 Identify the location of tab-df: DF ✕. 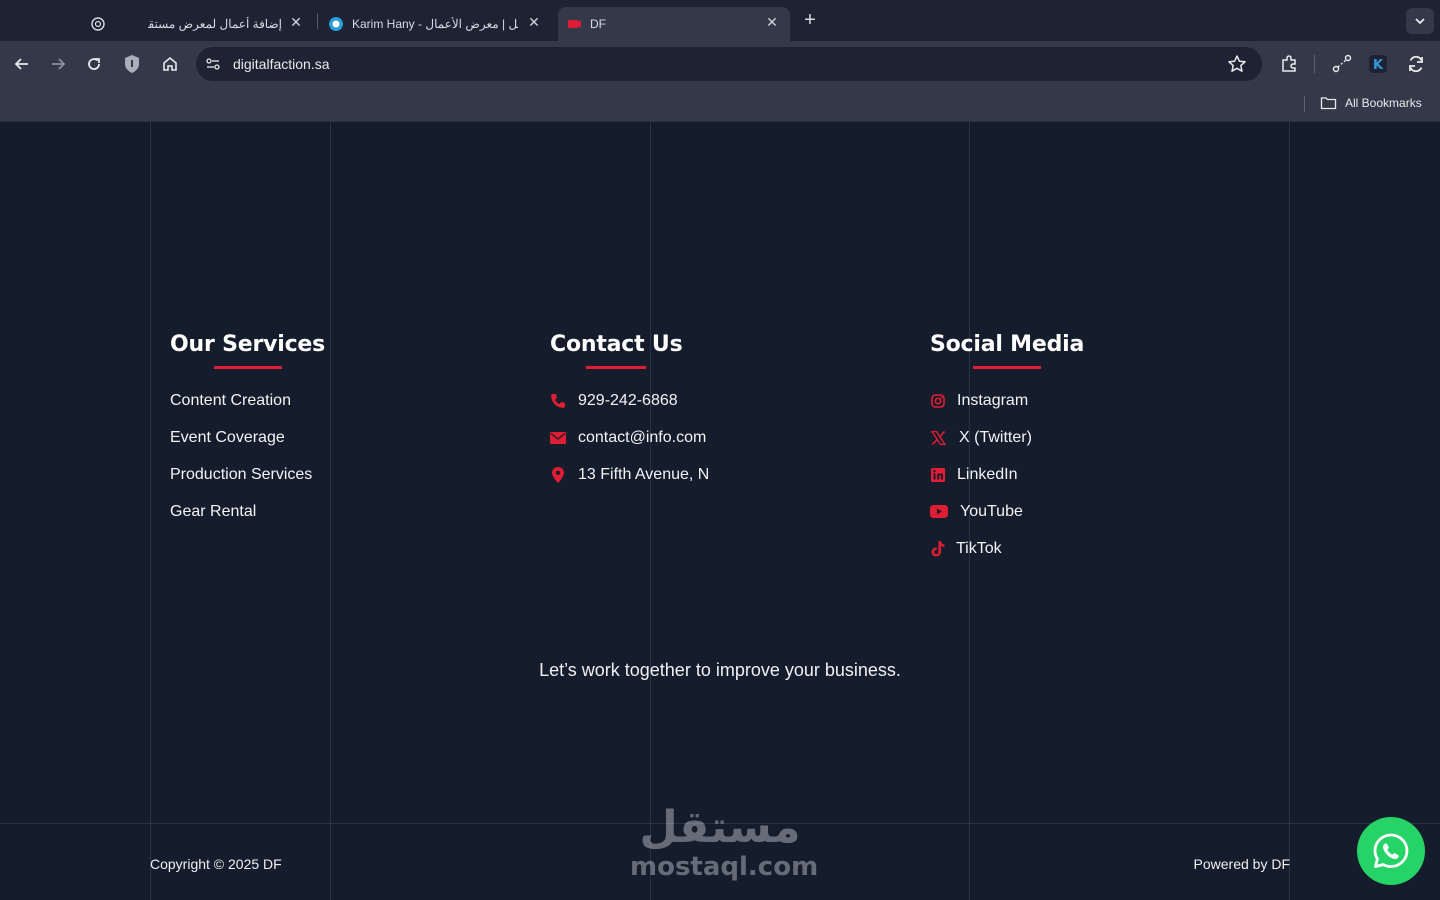
(674, 24).